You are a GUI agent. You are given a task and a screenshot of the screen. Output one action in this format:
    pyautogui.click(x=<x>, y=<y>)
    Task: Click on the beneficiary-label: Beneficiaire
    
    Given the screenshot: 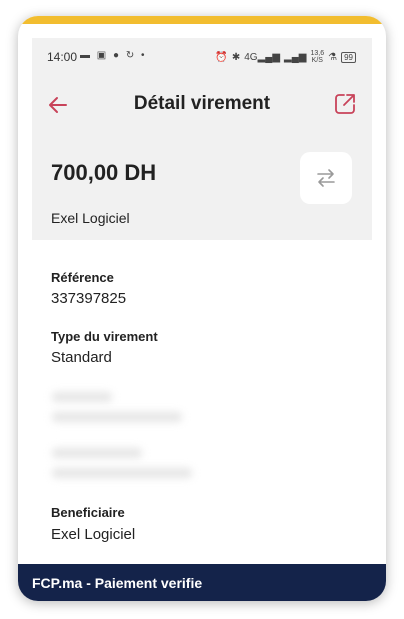 What is the action you would take?
    pyautogui.click(x=88, y=512)
    